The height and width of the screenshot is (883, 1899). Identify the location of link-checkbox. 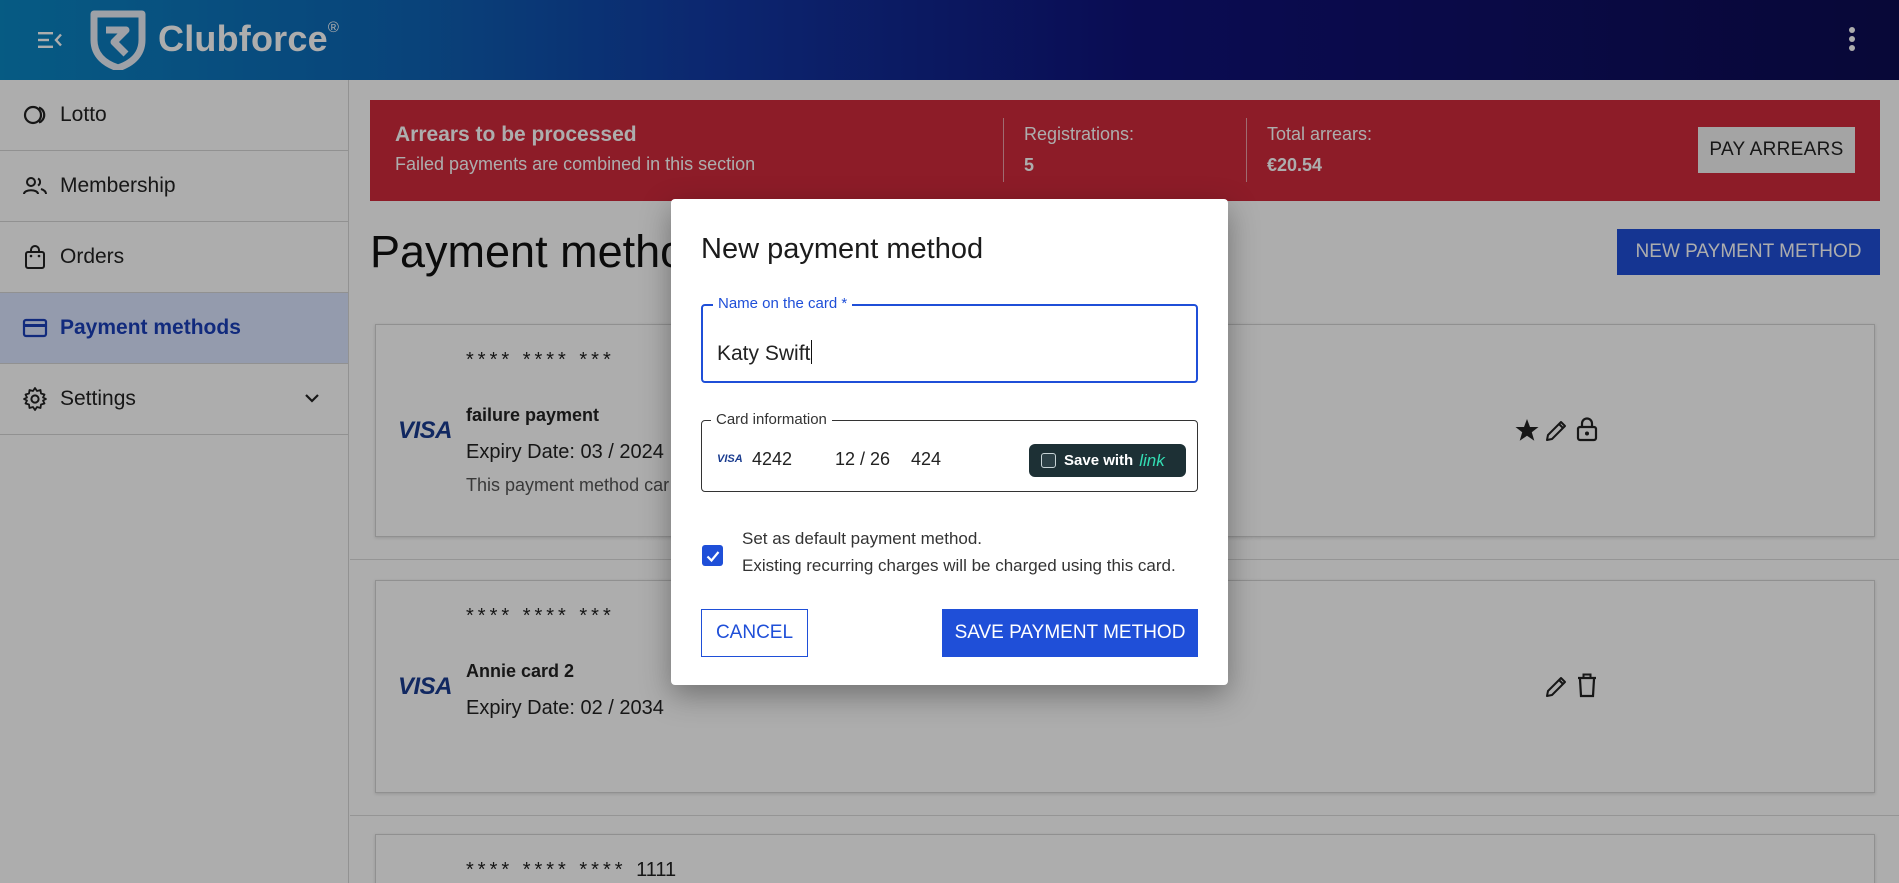
(1048, 460).